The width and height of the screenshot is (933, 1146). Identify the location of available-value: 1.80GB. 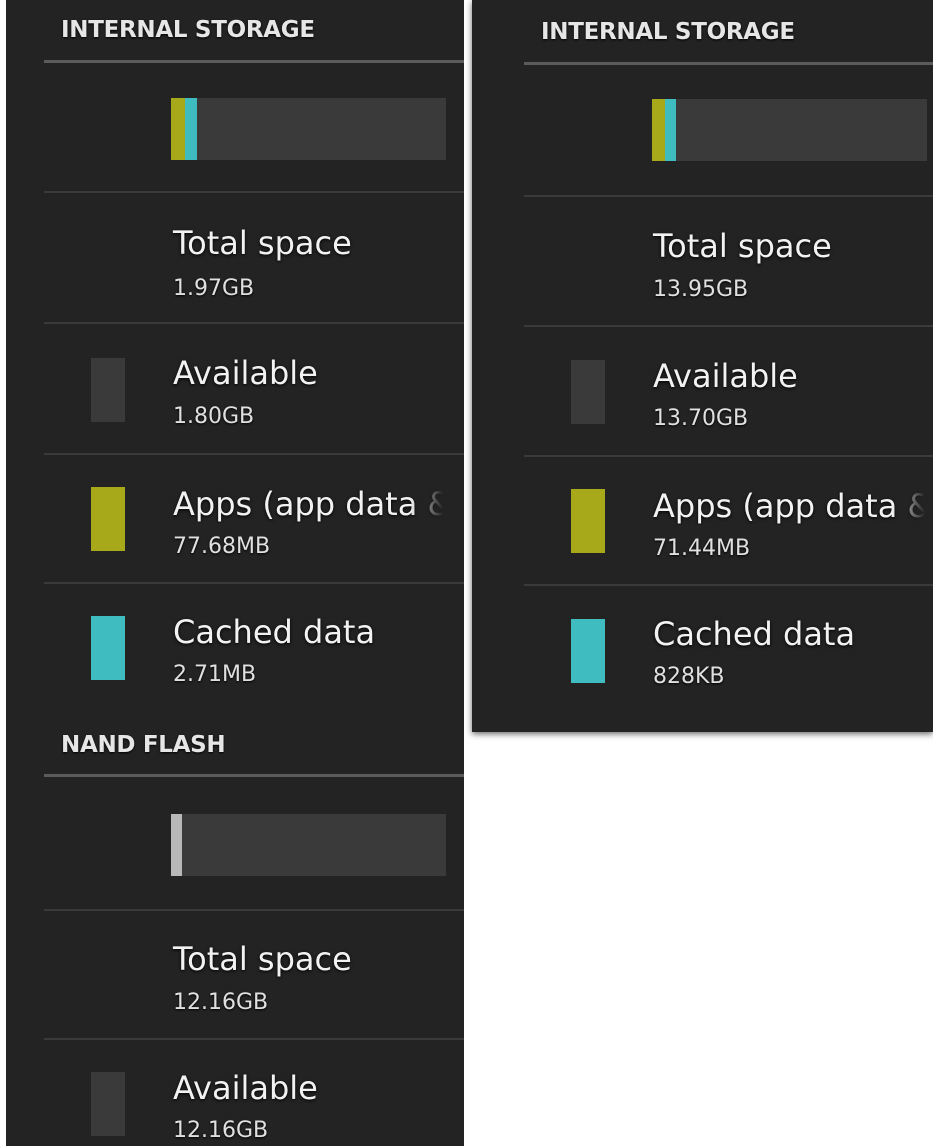
(214, 416).